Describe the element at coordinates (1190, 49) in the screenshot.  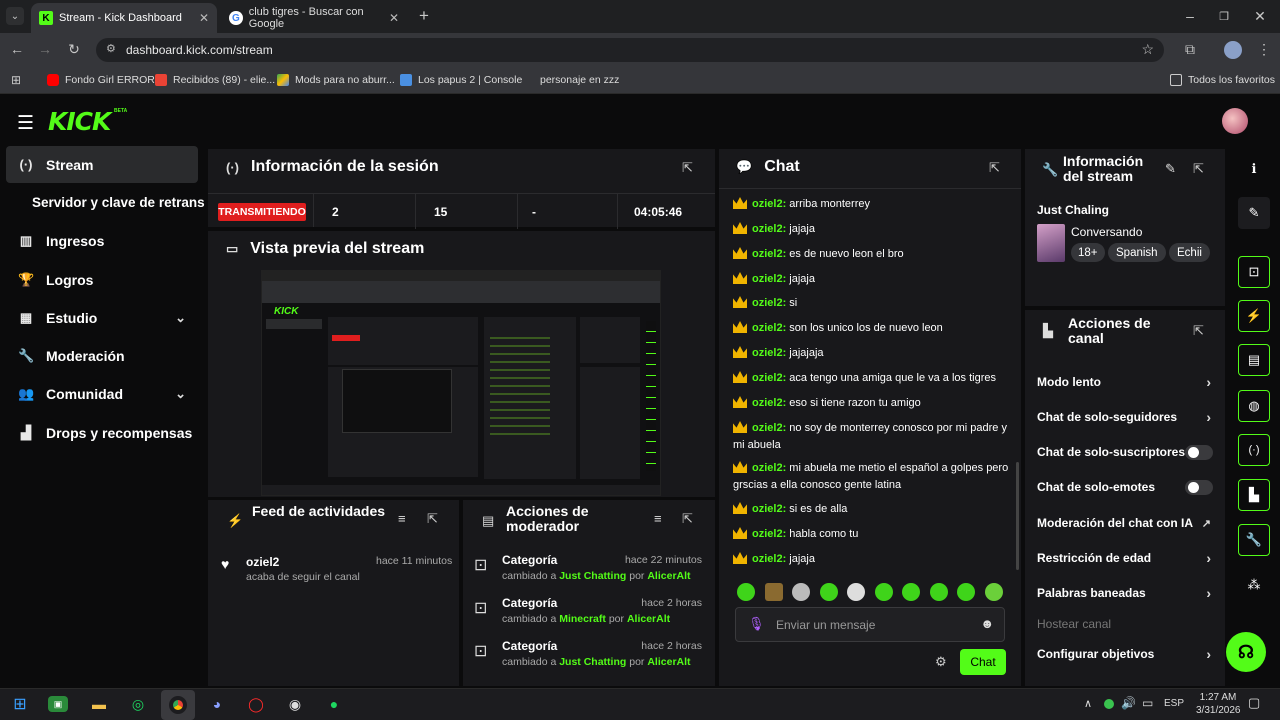
I see `extensions-icon: ⧉` at that location.